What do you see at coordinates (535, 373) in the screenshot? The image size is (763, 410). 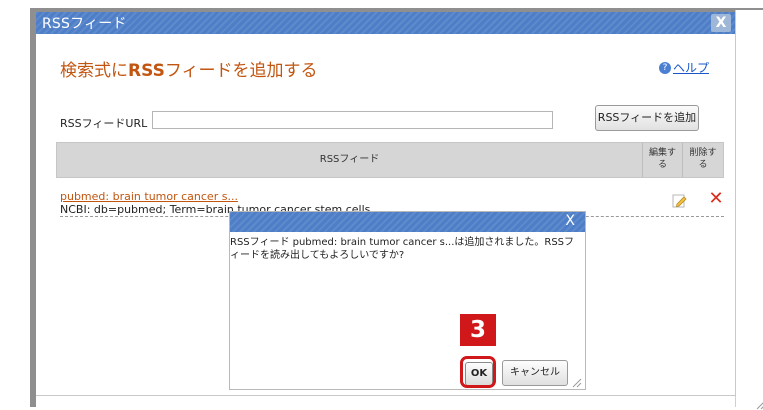 I see `cancel-button: キャンセル` at bounding box center [535, 373].